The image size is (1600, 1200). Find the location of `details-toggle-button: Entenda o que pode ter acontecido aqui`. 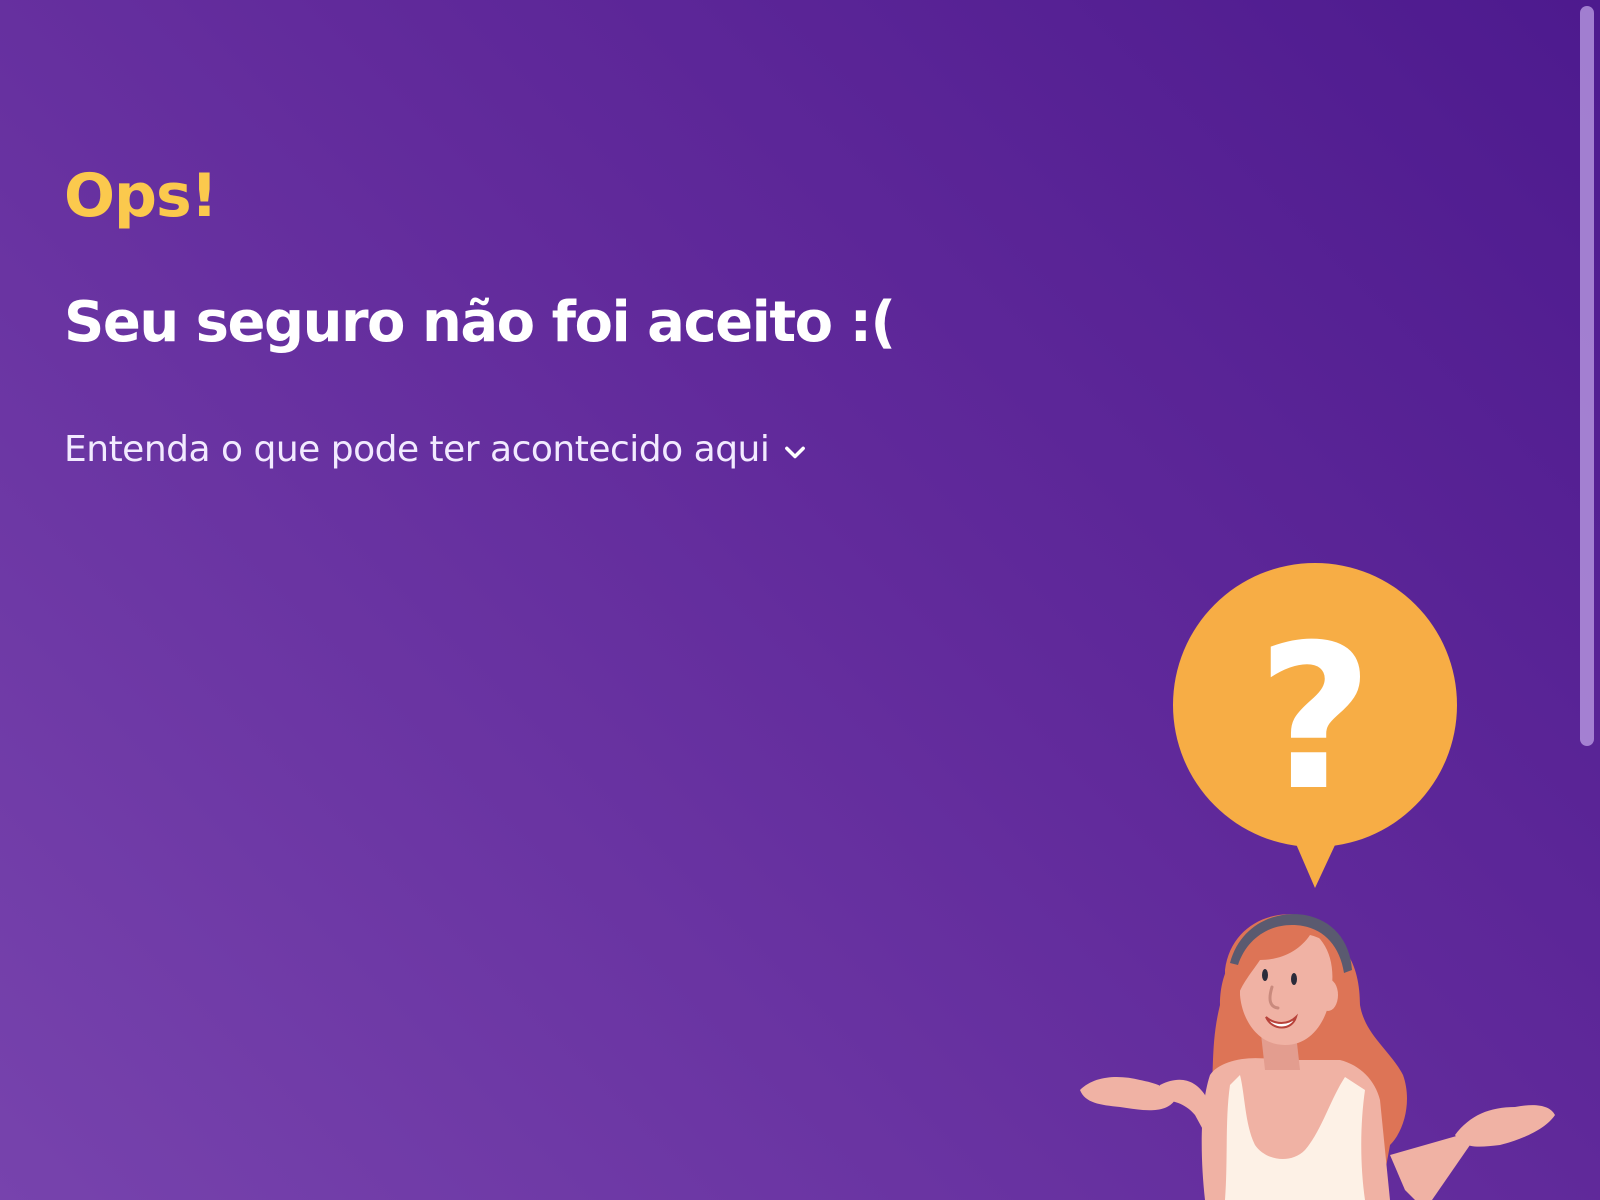

details-toggle-button: Entenda o que pode ter acontecido aqui is located at coordinates (436, 450).